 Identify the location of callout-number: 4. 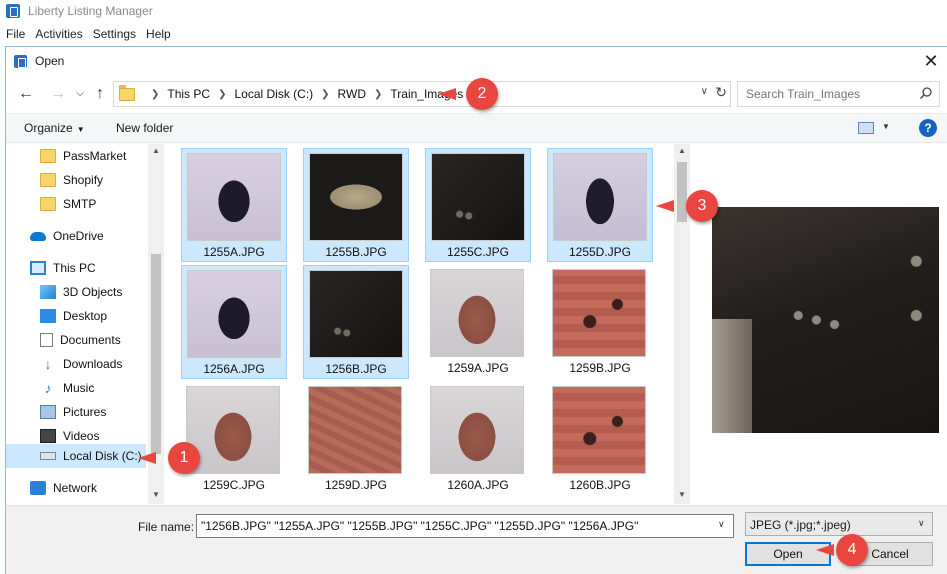
(852, 550).